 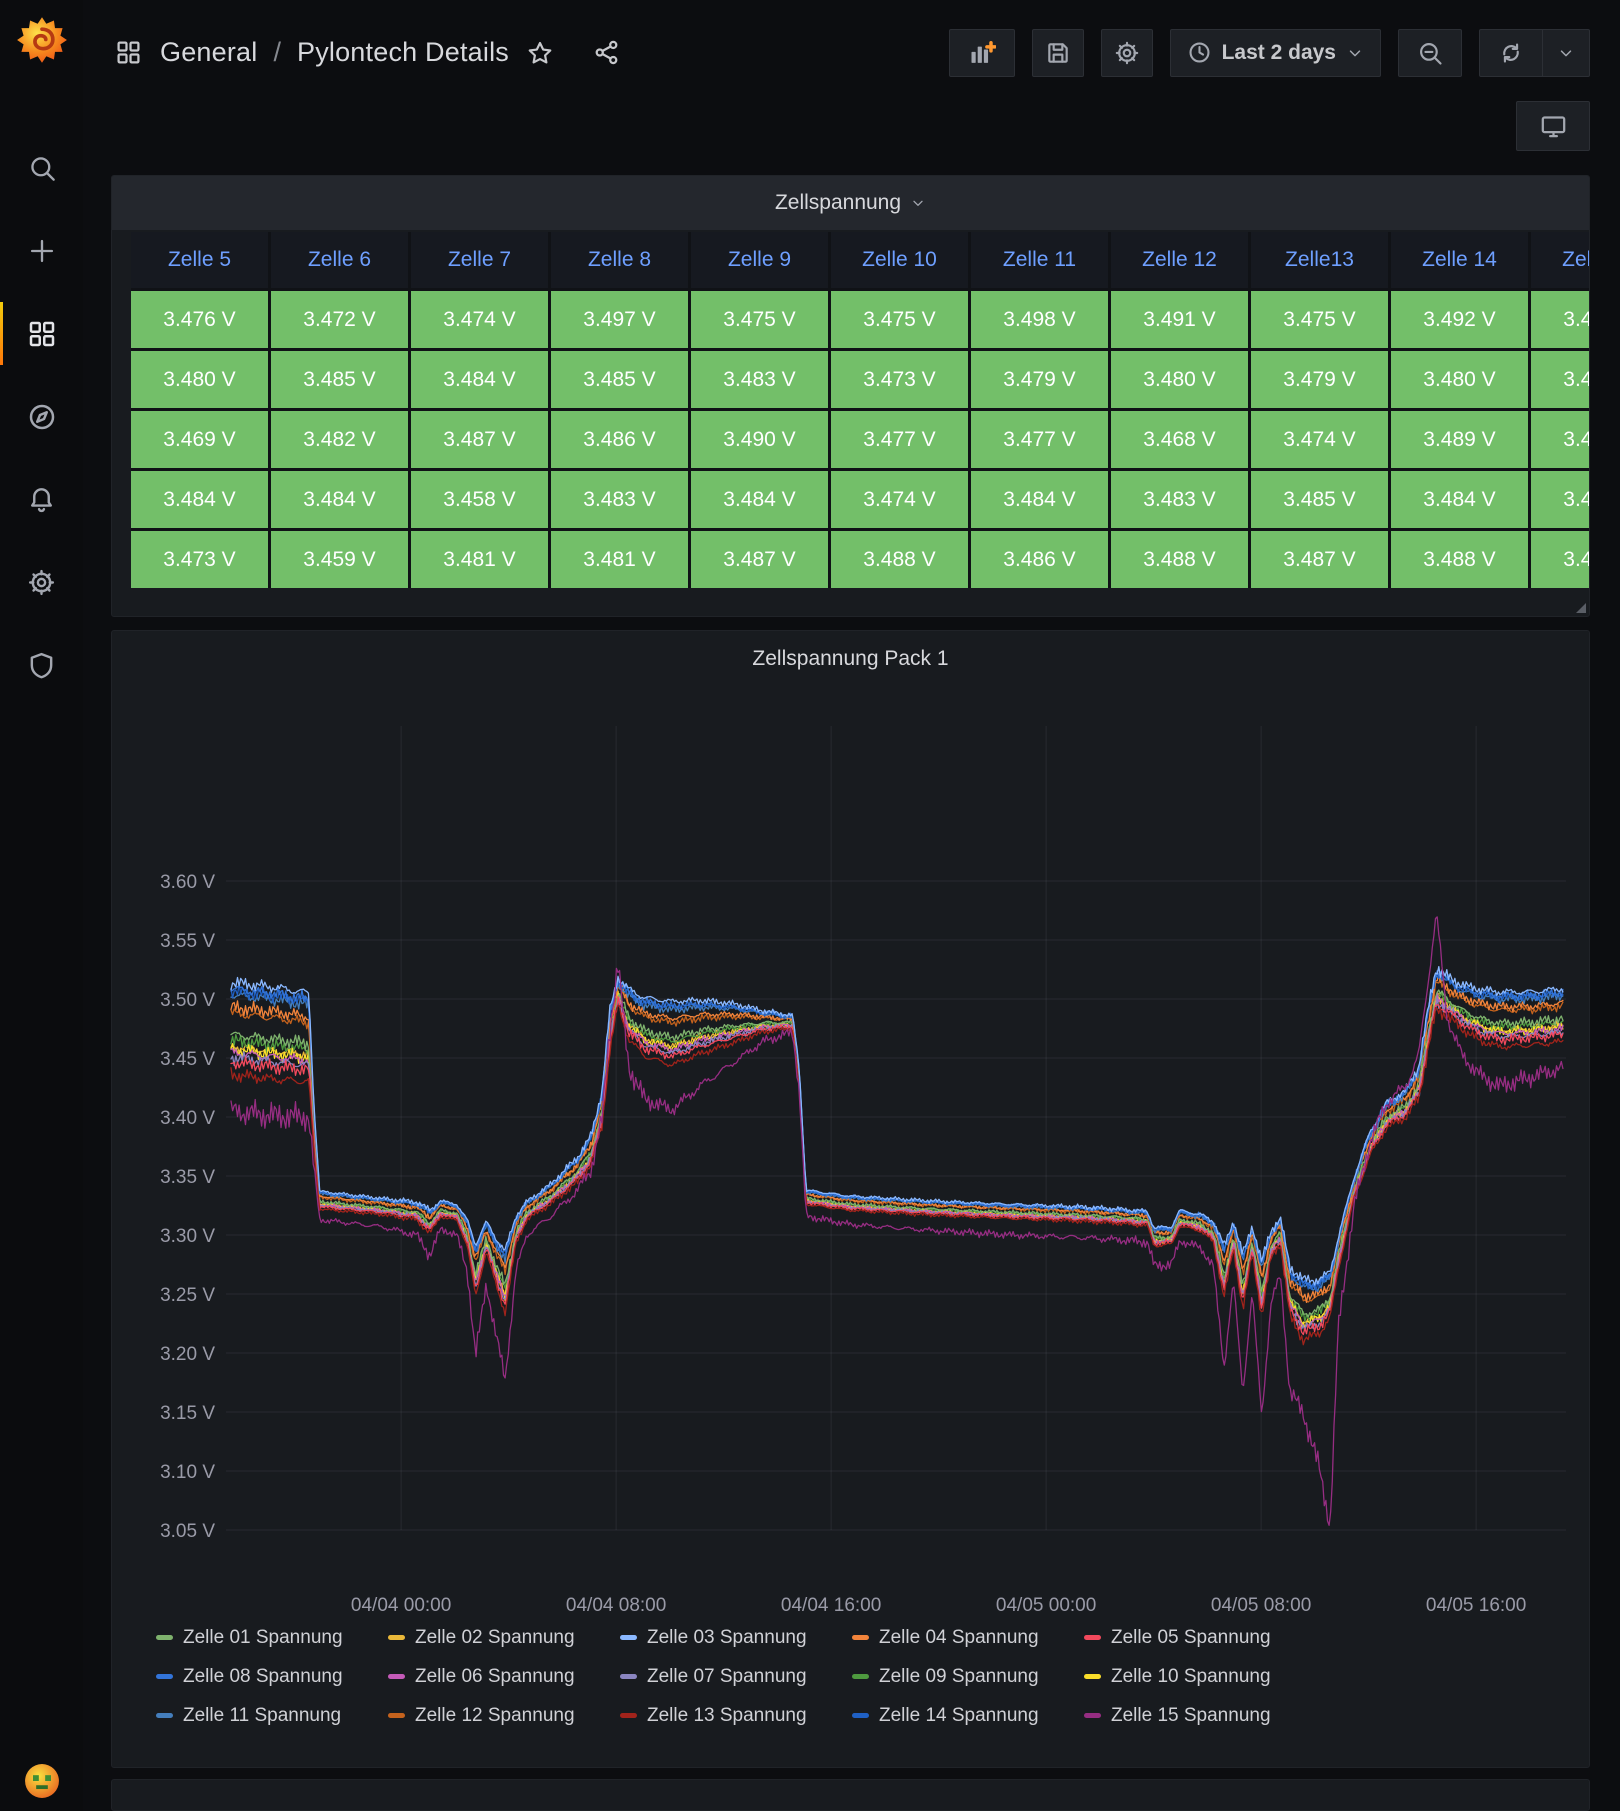 What do you see at coordinates (1581, 607) in the screenshot?
I see `panel-resize-handle` at bounding box center [1581, 607].